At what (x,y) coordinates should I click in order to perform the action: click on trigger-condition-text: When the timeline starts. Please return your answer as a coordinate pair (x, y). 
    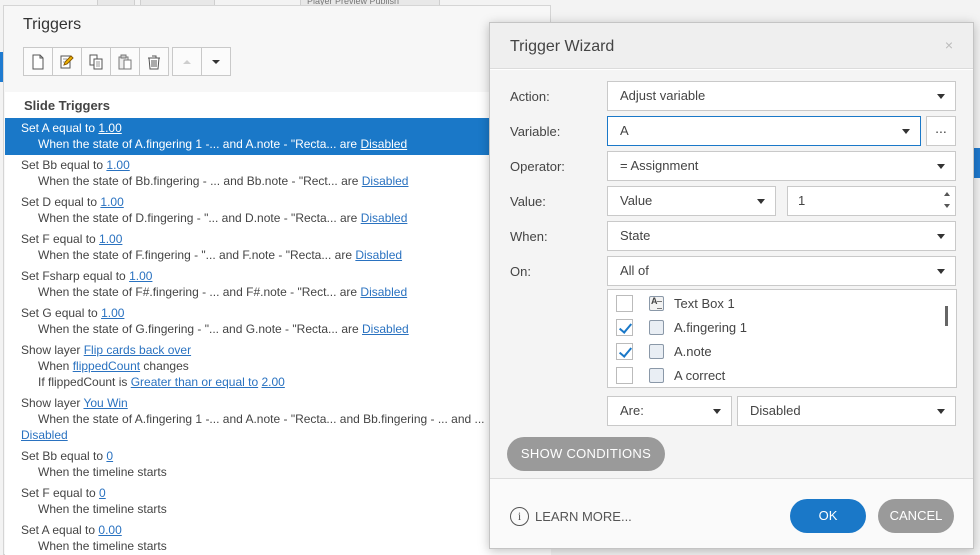
    Looking at the image, I should click on (102, 472).